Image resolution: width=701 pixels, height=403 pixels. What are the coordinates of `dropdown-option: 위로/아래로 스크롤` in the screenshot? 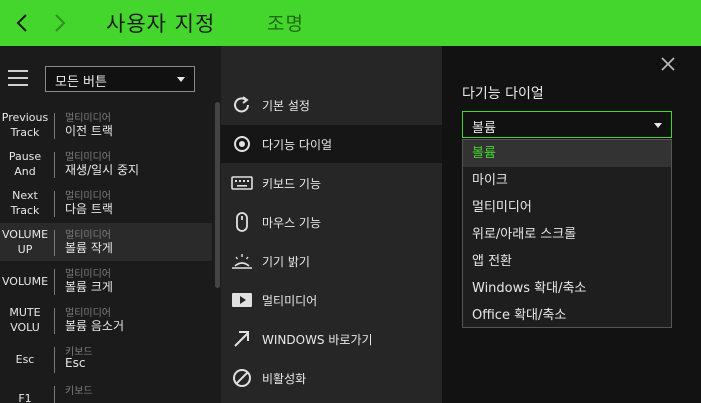 It's located at (567, 234).